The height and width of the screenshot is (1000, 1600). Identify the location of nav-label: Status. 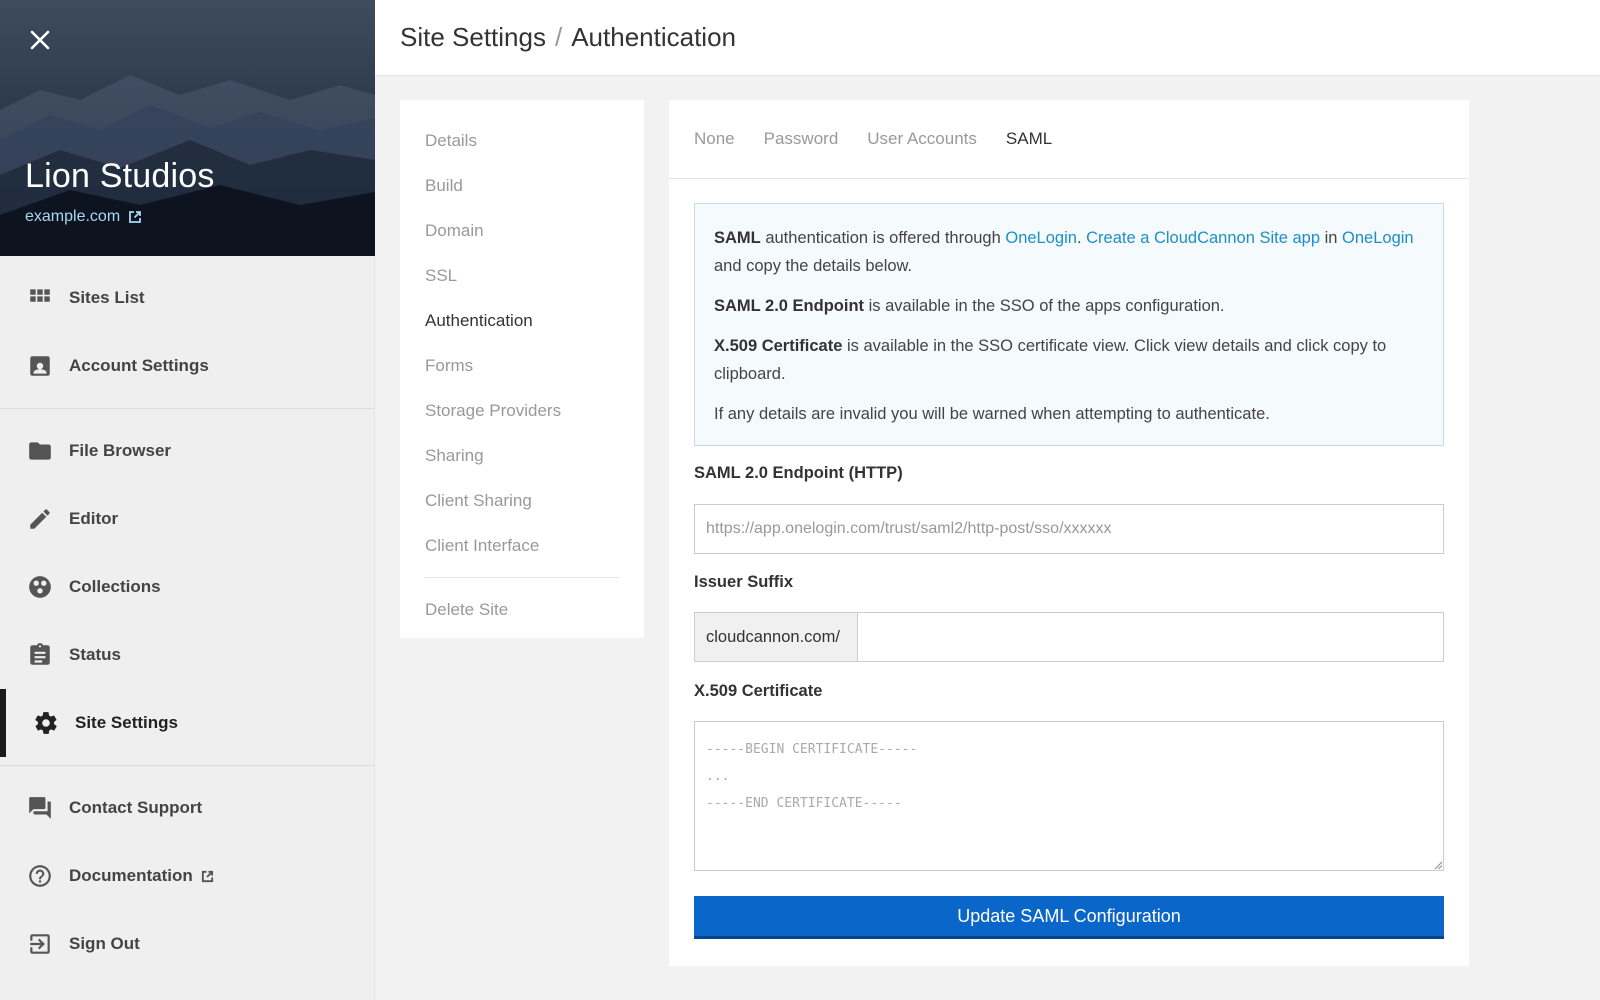
(95, 654).